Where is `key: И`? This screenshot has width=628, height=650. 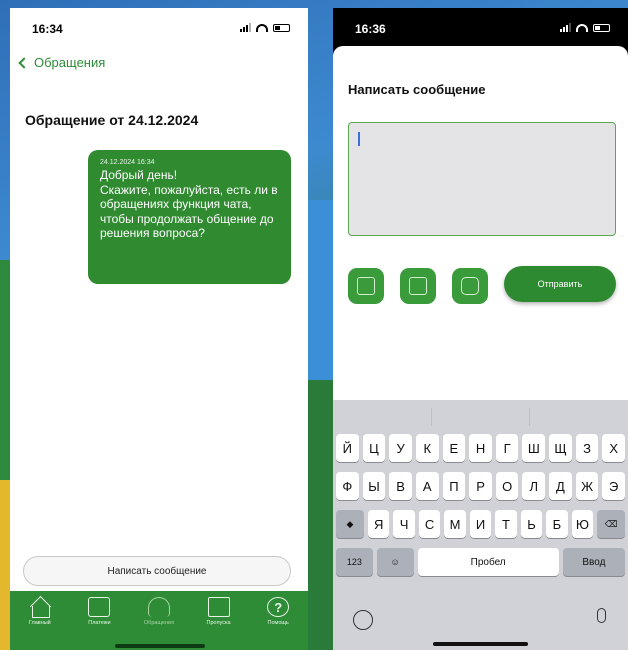 key: И is located at coordinates (480, 524).